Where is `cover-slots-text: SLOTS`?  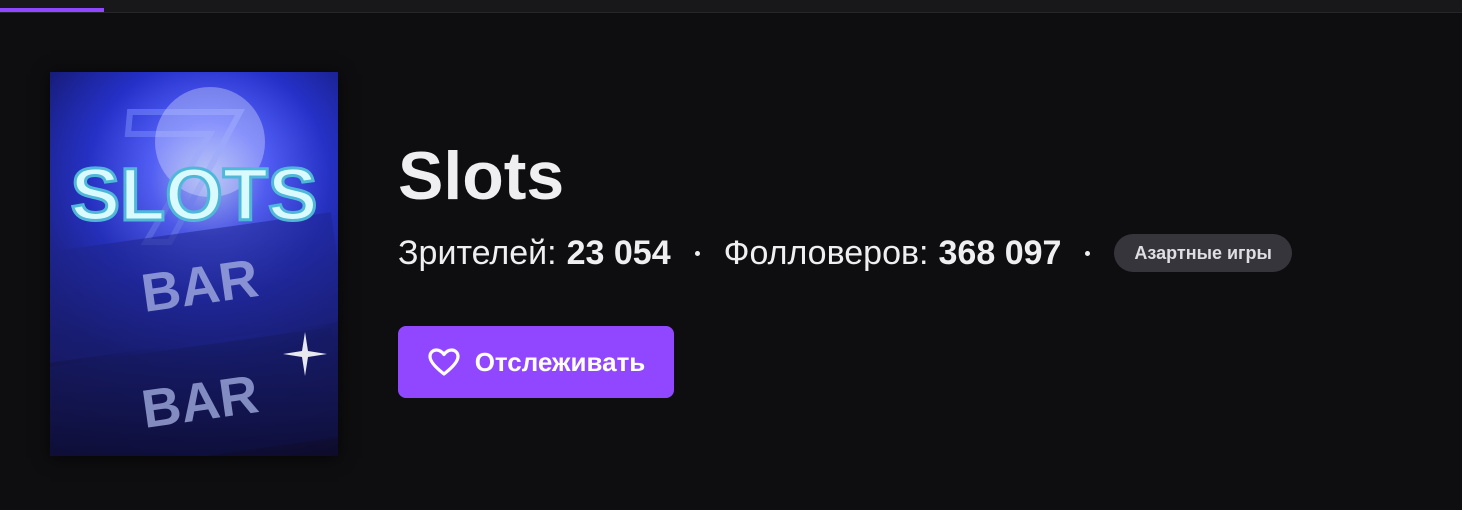 cover-slots-text: SLOTS is located at coordinates (194, 194).